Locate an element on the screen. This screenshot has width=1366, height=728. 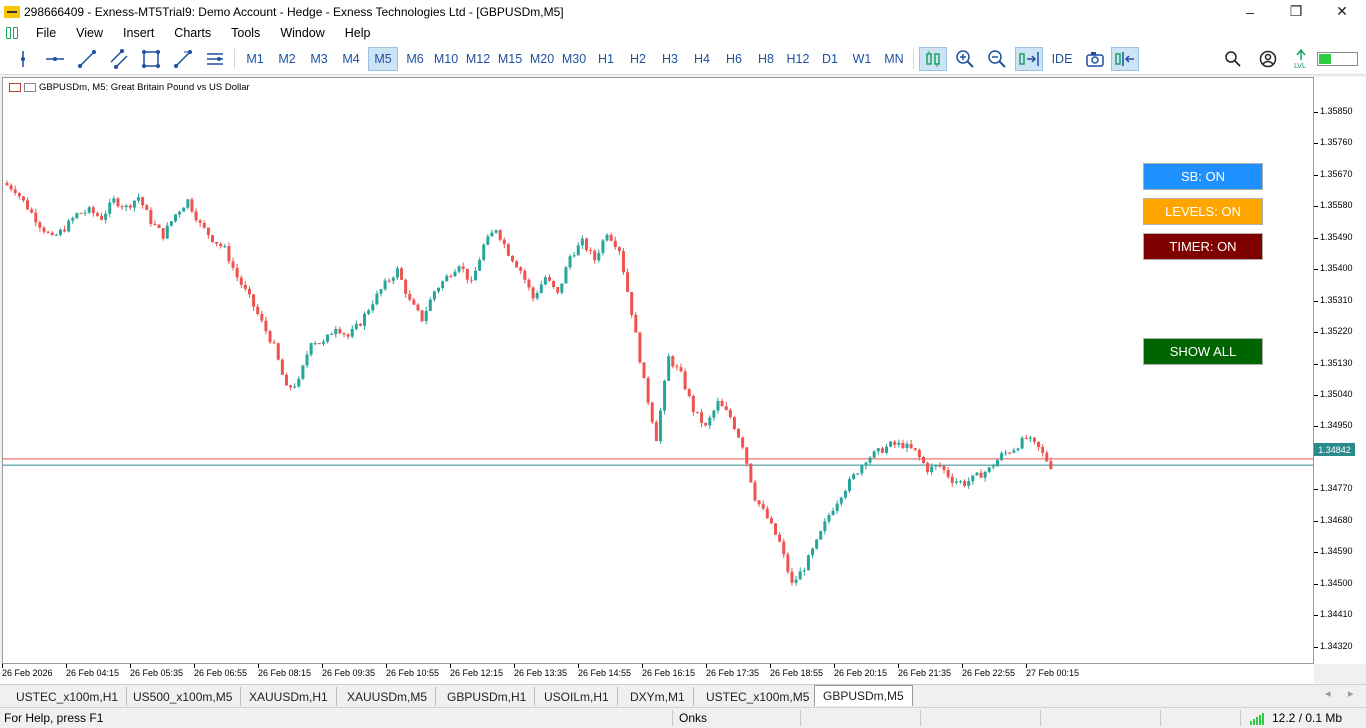
timeframe-h3: H3 is located at coordinates (670, 59).